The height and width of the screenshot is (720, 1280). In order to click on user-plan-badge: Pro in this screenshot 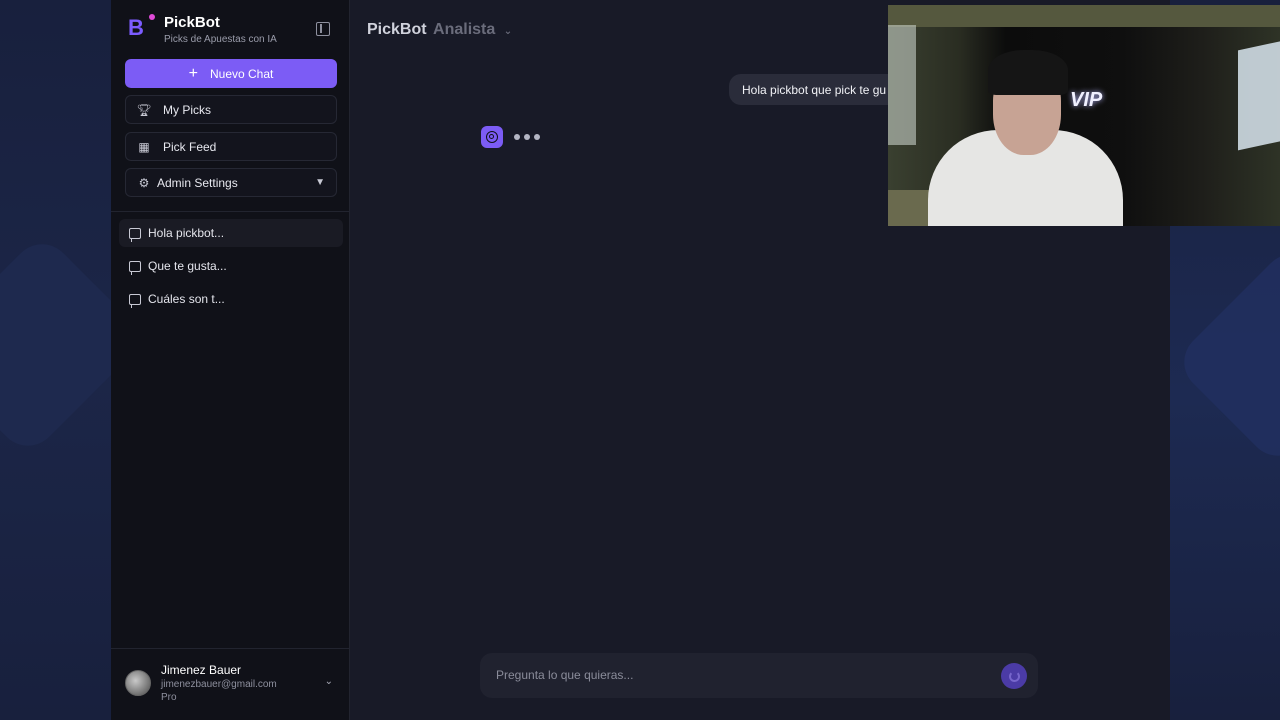, I will do `click(169, 697)`.